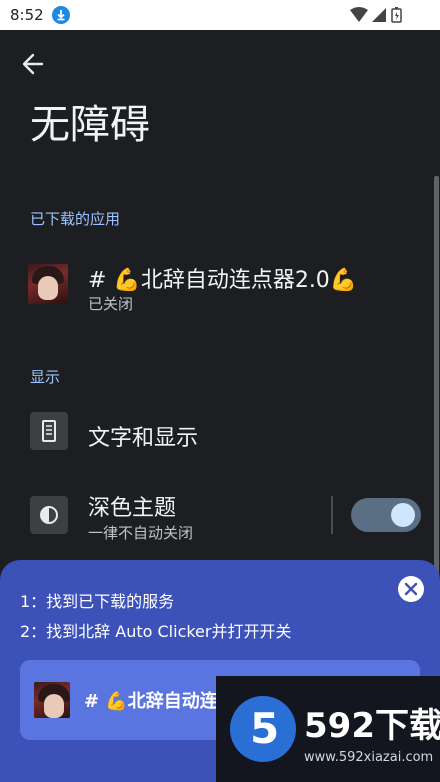 This screenshot has height=782, width=440. I want to click on watermark-logo: 5 592下载 www.592xiazai.com, so click(328, 729).